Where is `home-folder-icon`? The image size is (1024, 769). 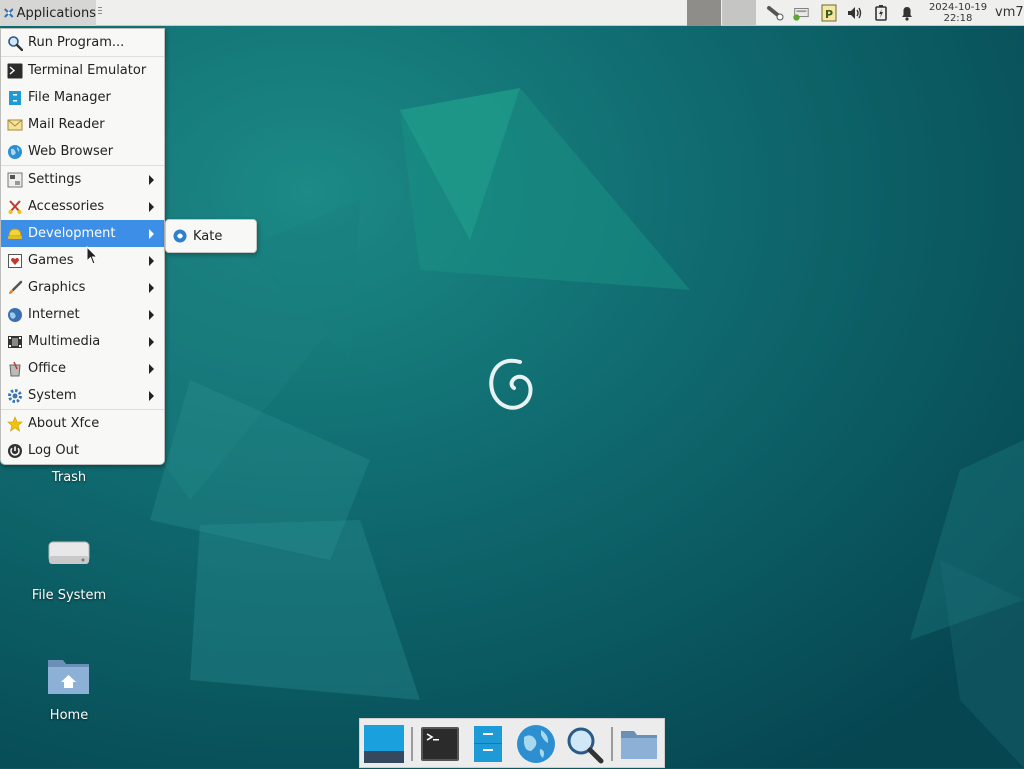 home-folder-icon is located at coordinates (68, 677).